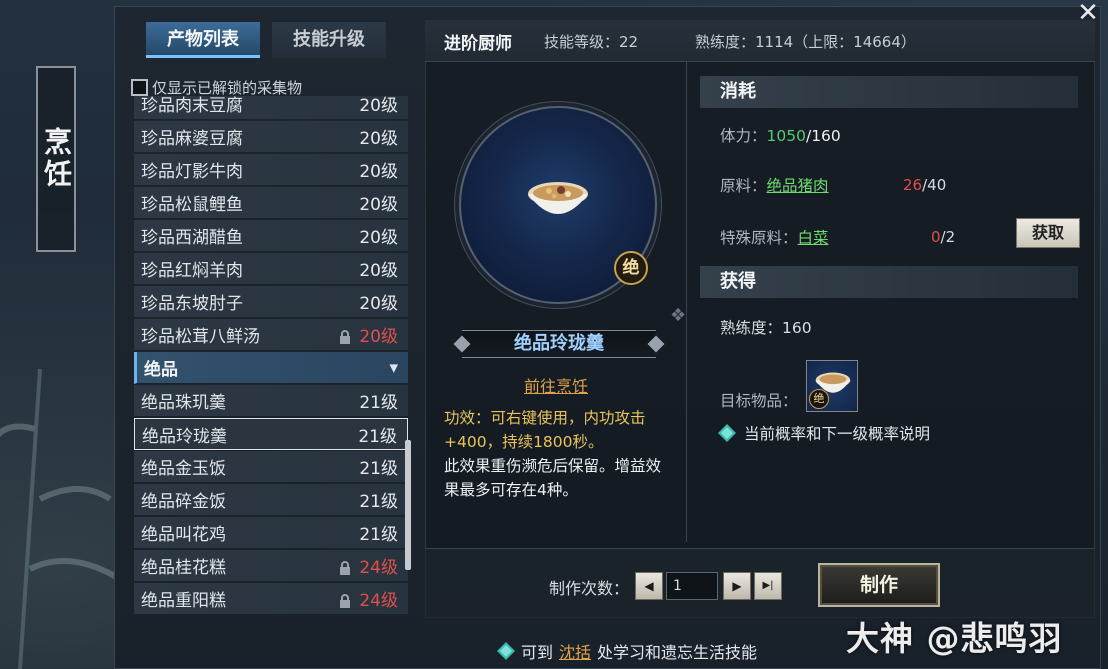  I want to click on quantity-increase-button: ▶, so click(737, 586).